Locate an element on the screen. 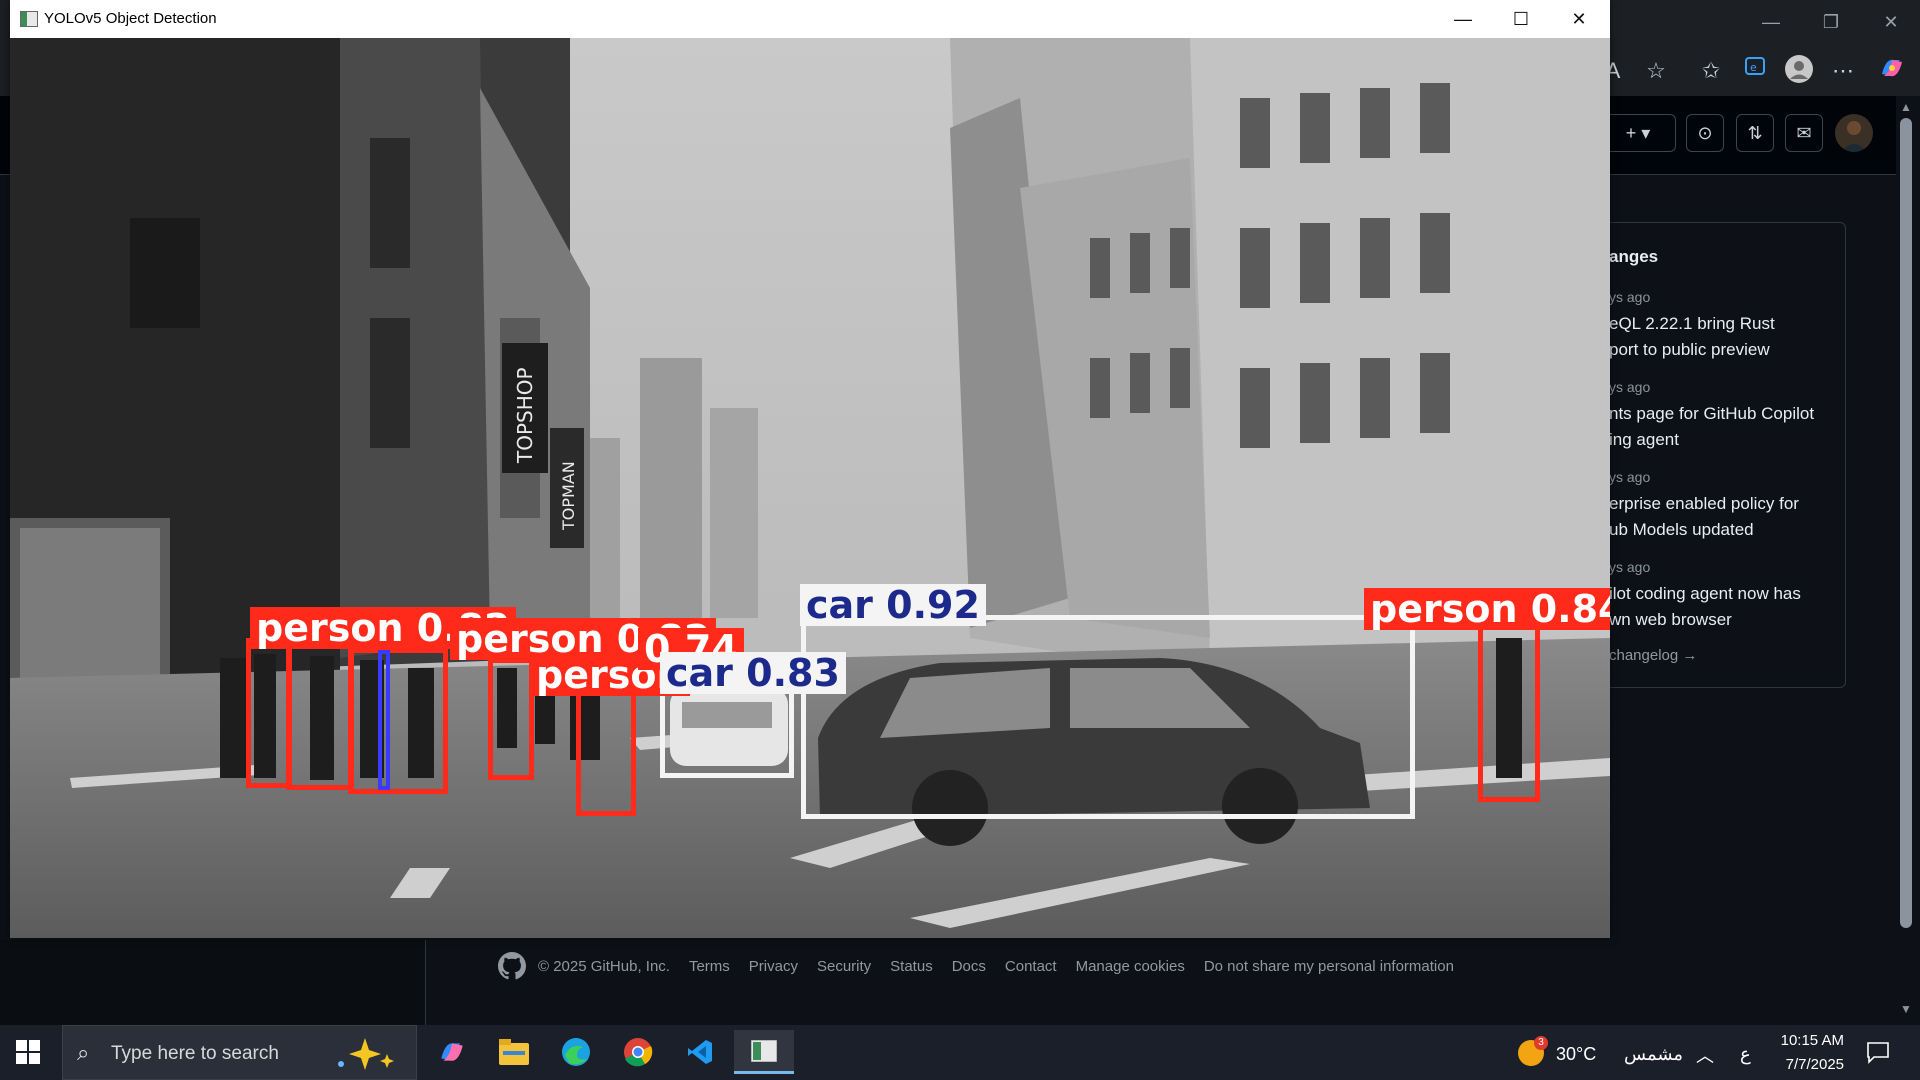  svg-text: e is located at coordinates (1753, 67).